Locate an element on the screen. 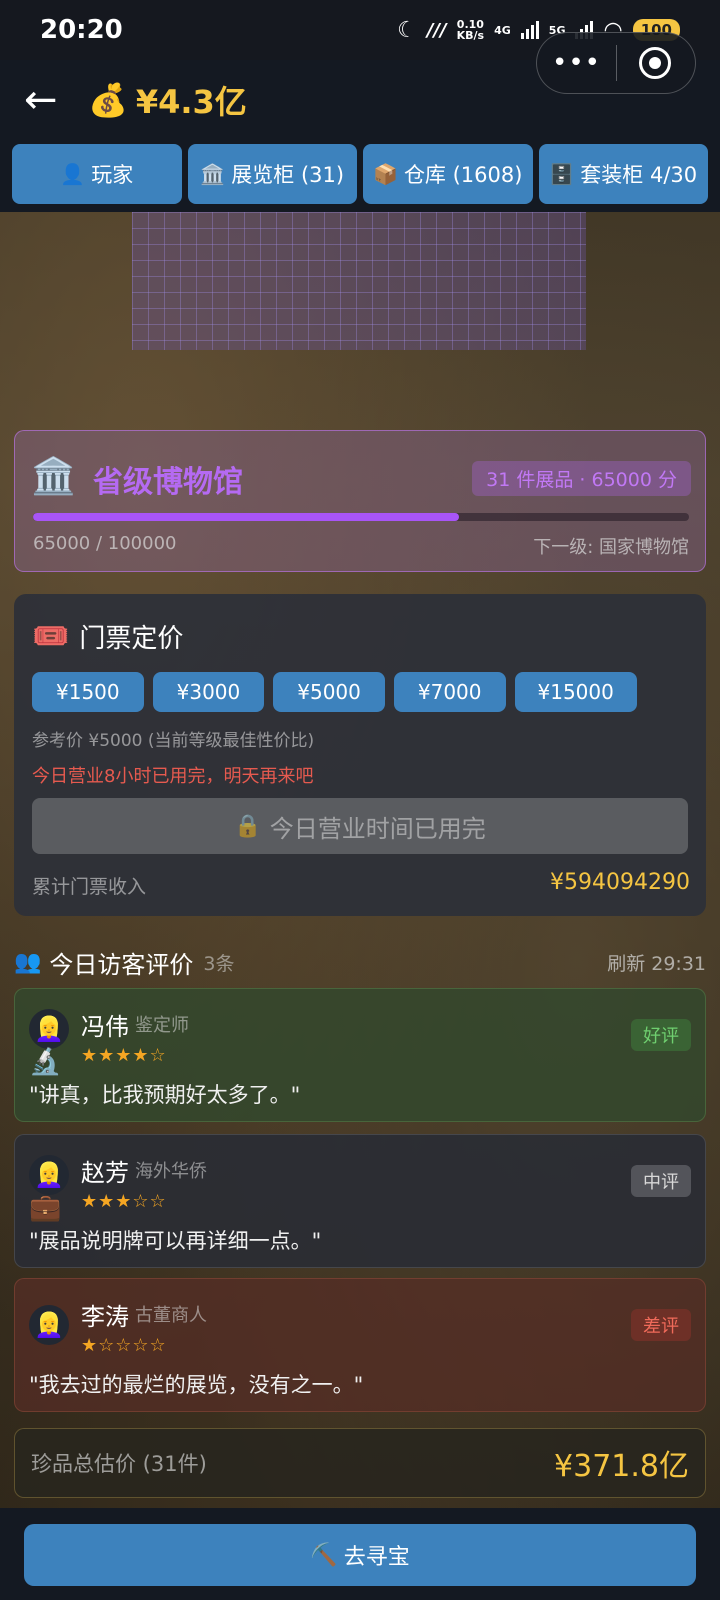 The width and height of the screenshot is (720, 1600). visitor-reviews-header: 👥 今日访客评价 3条 刷新 29:31 is located at coordinates (360, 962).